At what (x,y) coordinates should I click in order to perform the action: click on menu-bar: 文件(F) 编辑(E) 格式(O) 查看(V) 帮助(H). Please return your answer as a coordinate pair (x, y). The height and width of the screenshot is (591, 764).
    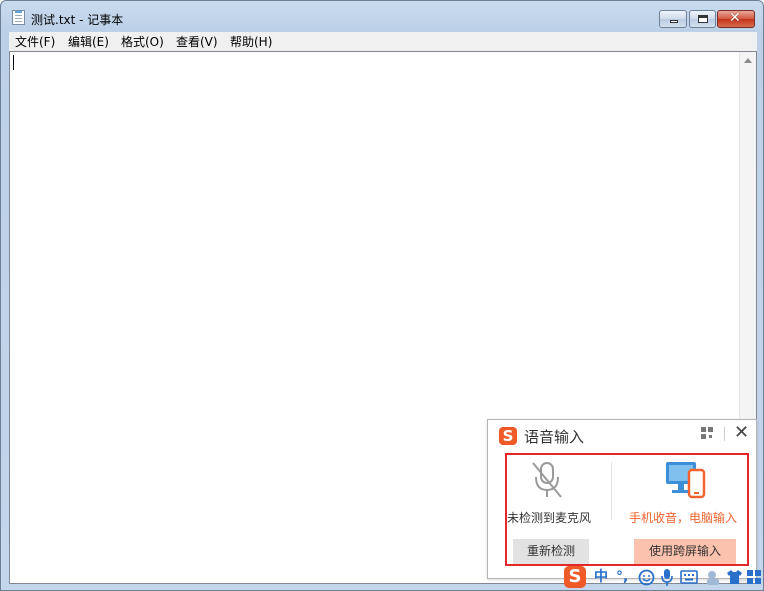
    Looking at the image, I should click on (383, 41).